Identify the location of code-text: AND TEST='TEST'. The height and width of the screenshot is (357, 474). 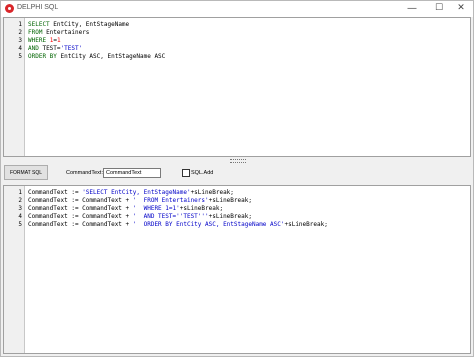
(55, 49).